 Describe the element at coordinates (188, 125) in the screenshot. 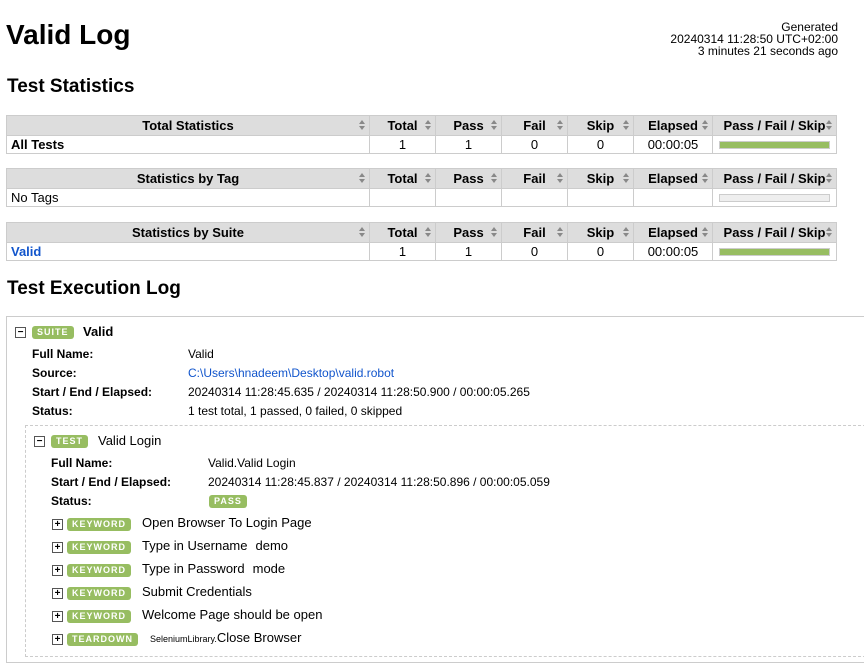

I see `total-statistics-header: Total Statistics` at that location.